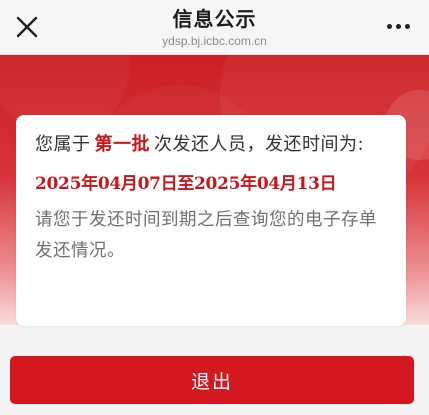  Describe the element at coordinates (206, 235) in the screenshot. I see `notice-hint: 请您于发还时间到期之后查询您的电子存单发还情况。` at that location.